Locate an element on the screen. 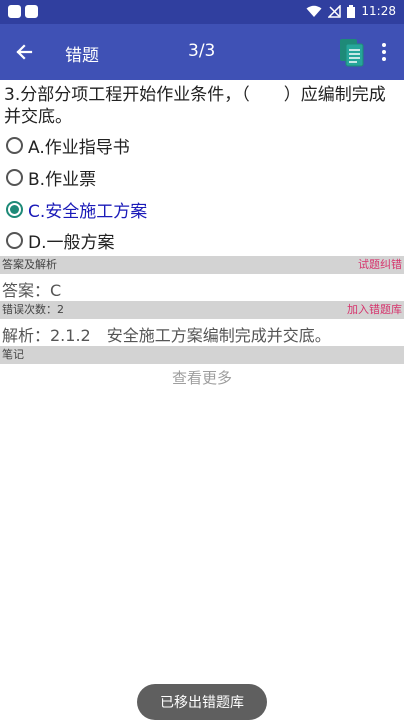  question-text: 3.分部分项工程开始作业条件，（ ）应编制完成并交底。 is located at coordinates (195, 106).